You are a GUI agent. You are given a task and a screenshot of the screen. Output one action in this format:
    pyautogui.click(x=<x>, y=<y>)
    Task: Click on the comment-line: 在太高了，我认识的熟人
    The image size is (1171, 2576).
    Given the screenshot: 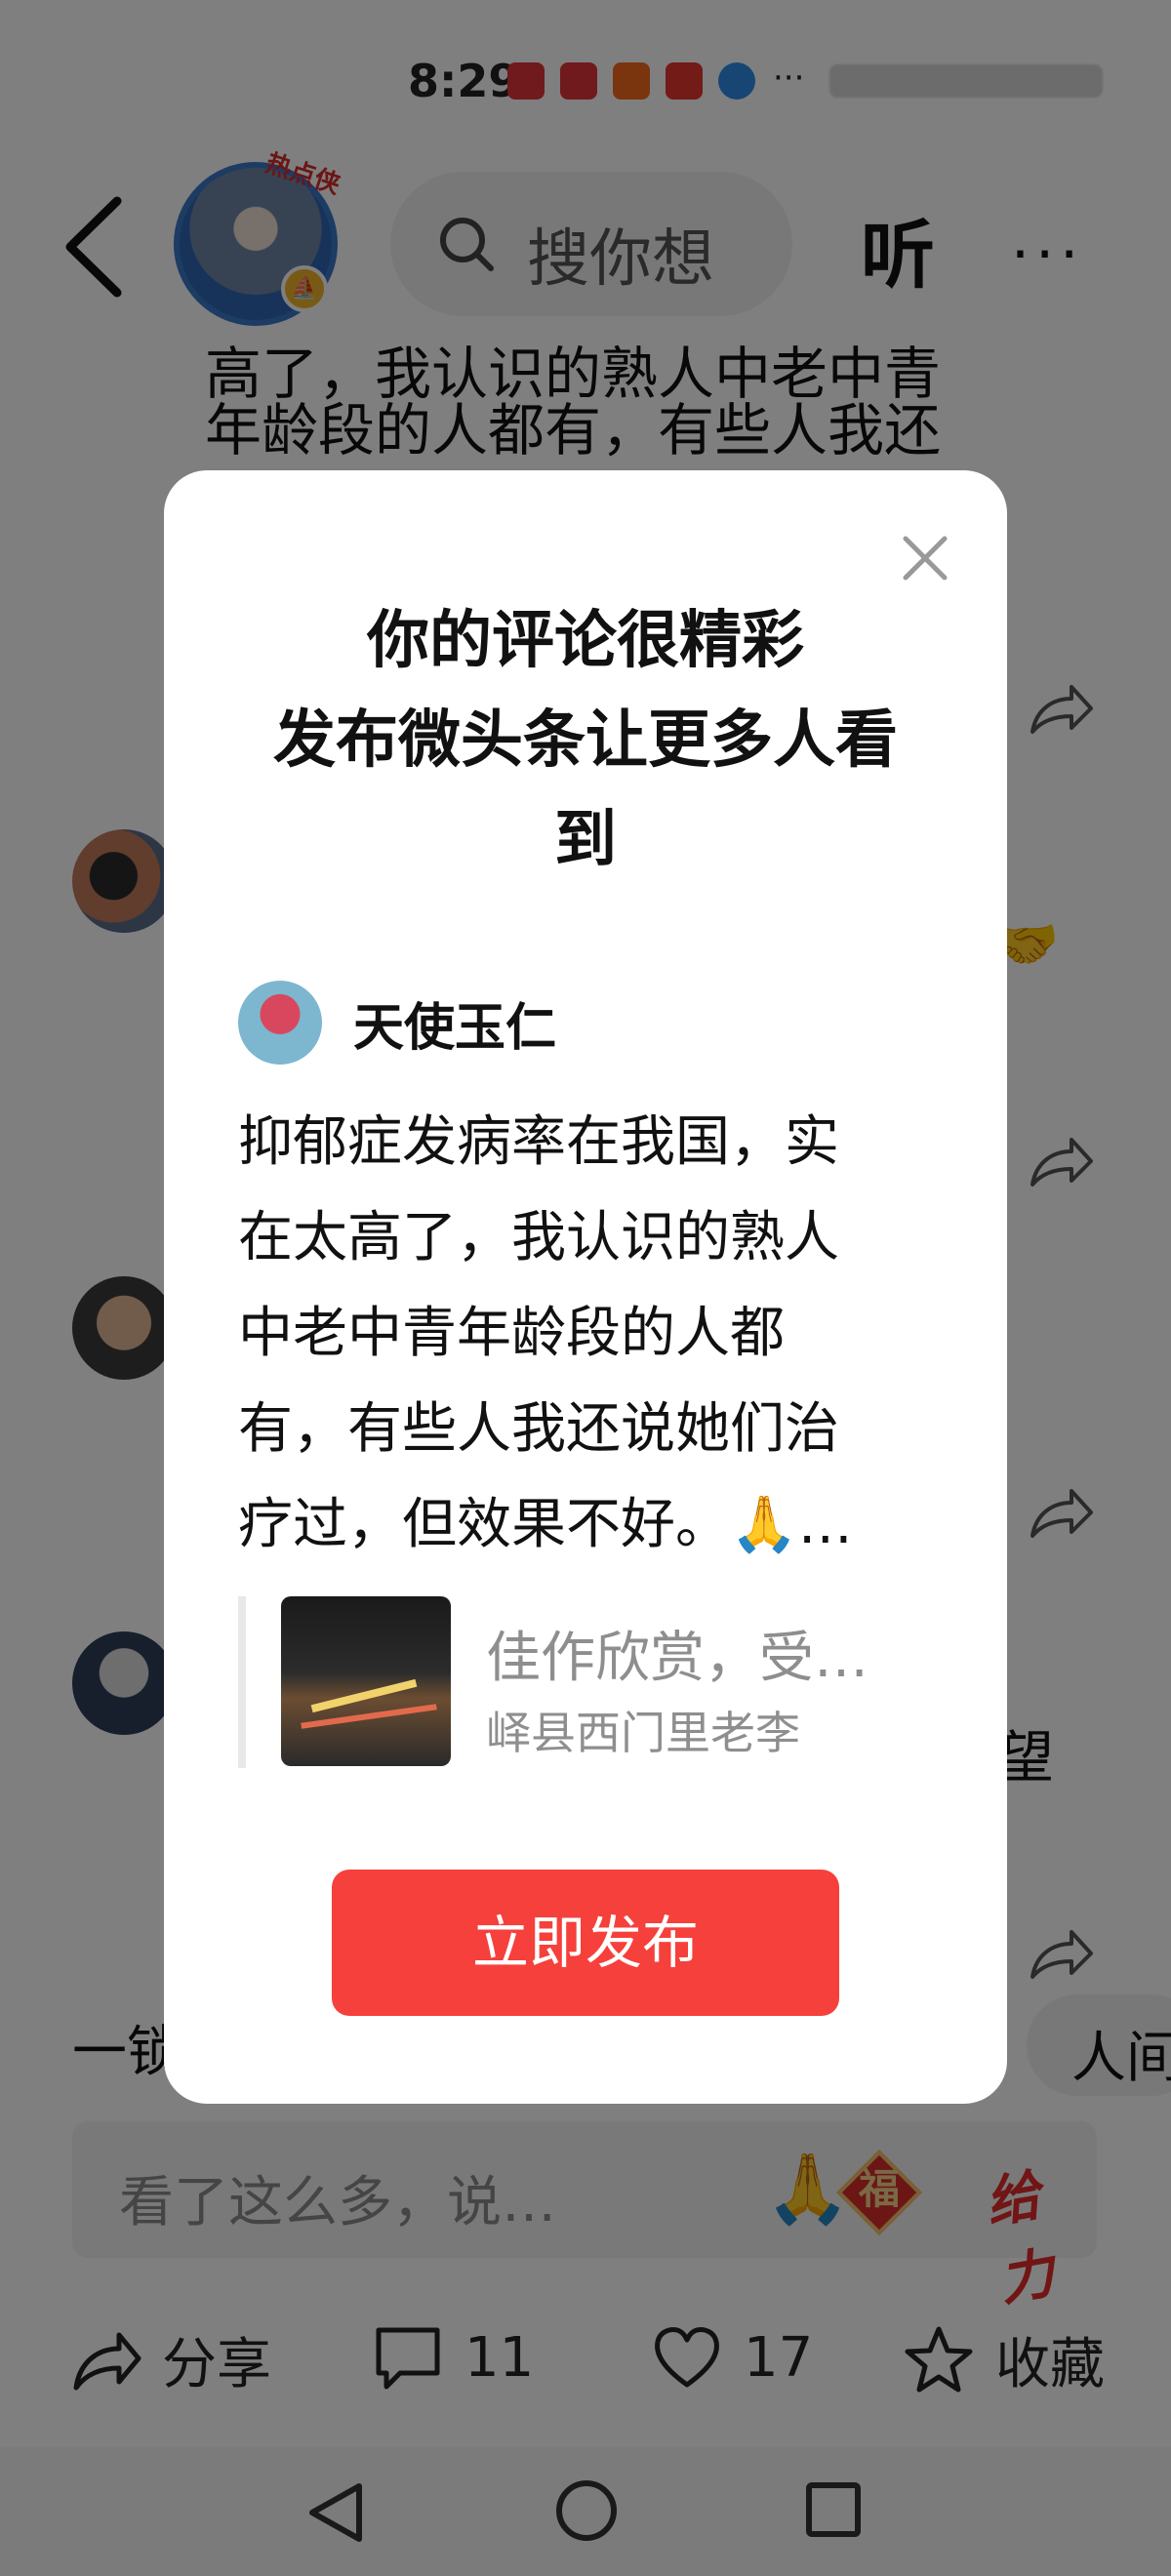 What is the action you would take?
    pyautogui.click(x=538, y=1237)
    